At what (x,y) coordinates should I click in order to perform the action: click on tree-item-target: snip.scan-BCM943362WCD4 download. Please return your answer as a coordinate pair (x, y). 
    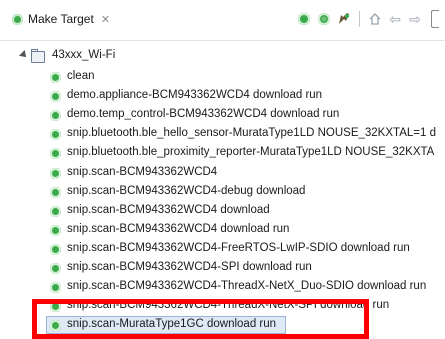
    Looking at the image, I should click on (222, 211).